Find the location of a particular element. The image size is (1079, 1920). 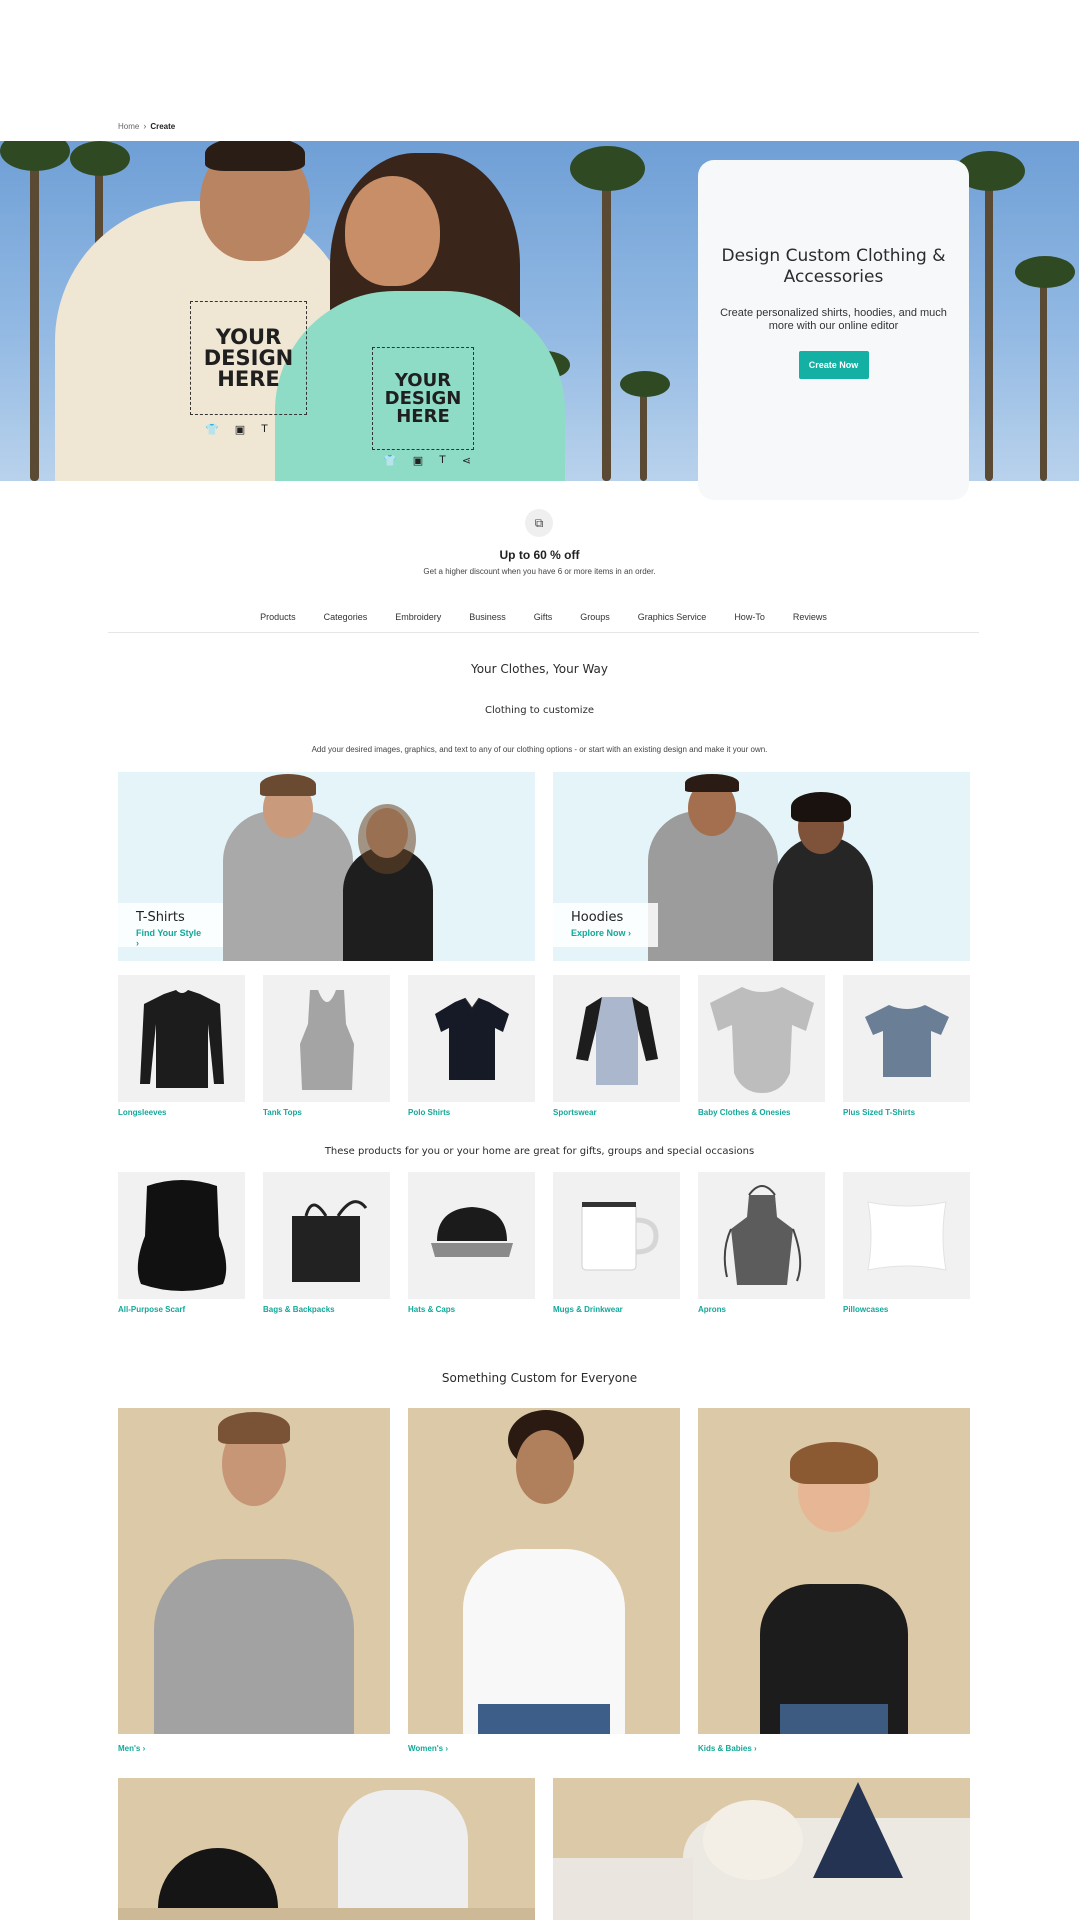

tile-pillowcases-label: Pillowcases is located at coordinates (866, 1309).